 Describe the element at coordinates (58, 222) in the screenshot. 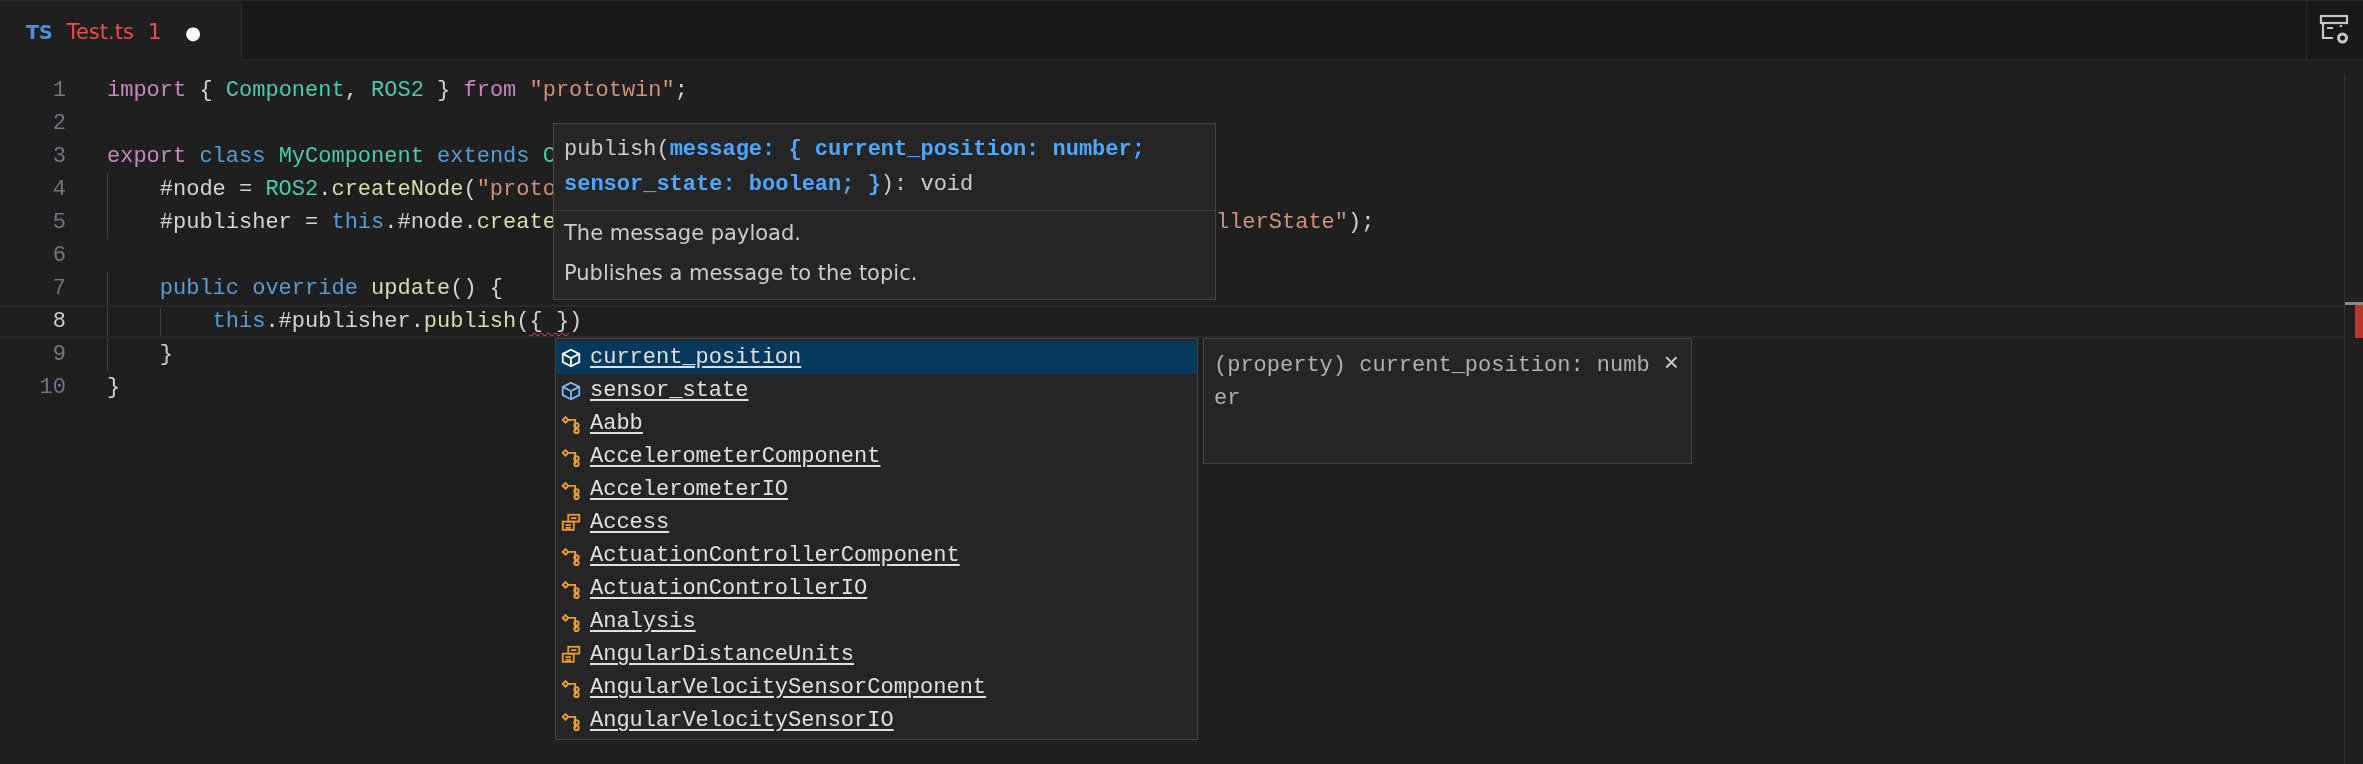

I see `line-number: 5` at that location.